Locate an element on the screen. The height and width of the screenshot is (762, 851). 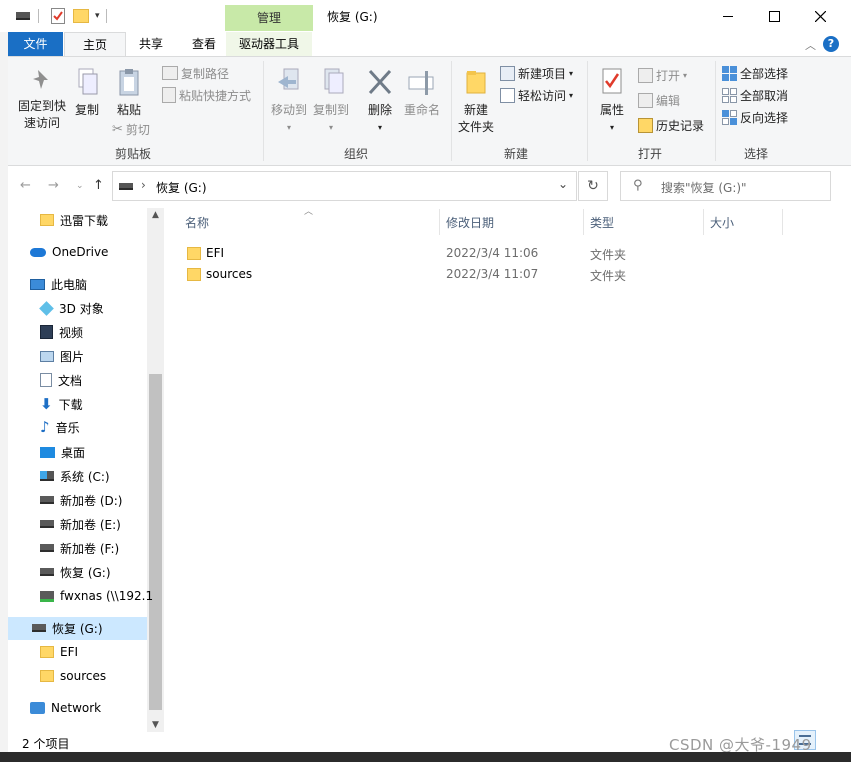
nav-scrollbar: ▲ ▼ is located at coordinates (155, 470).